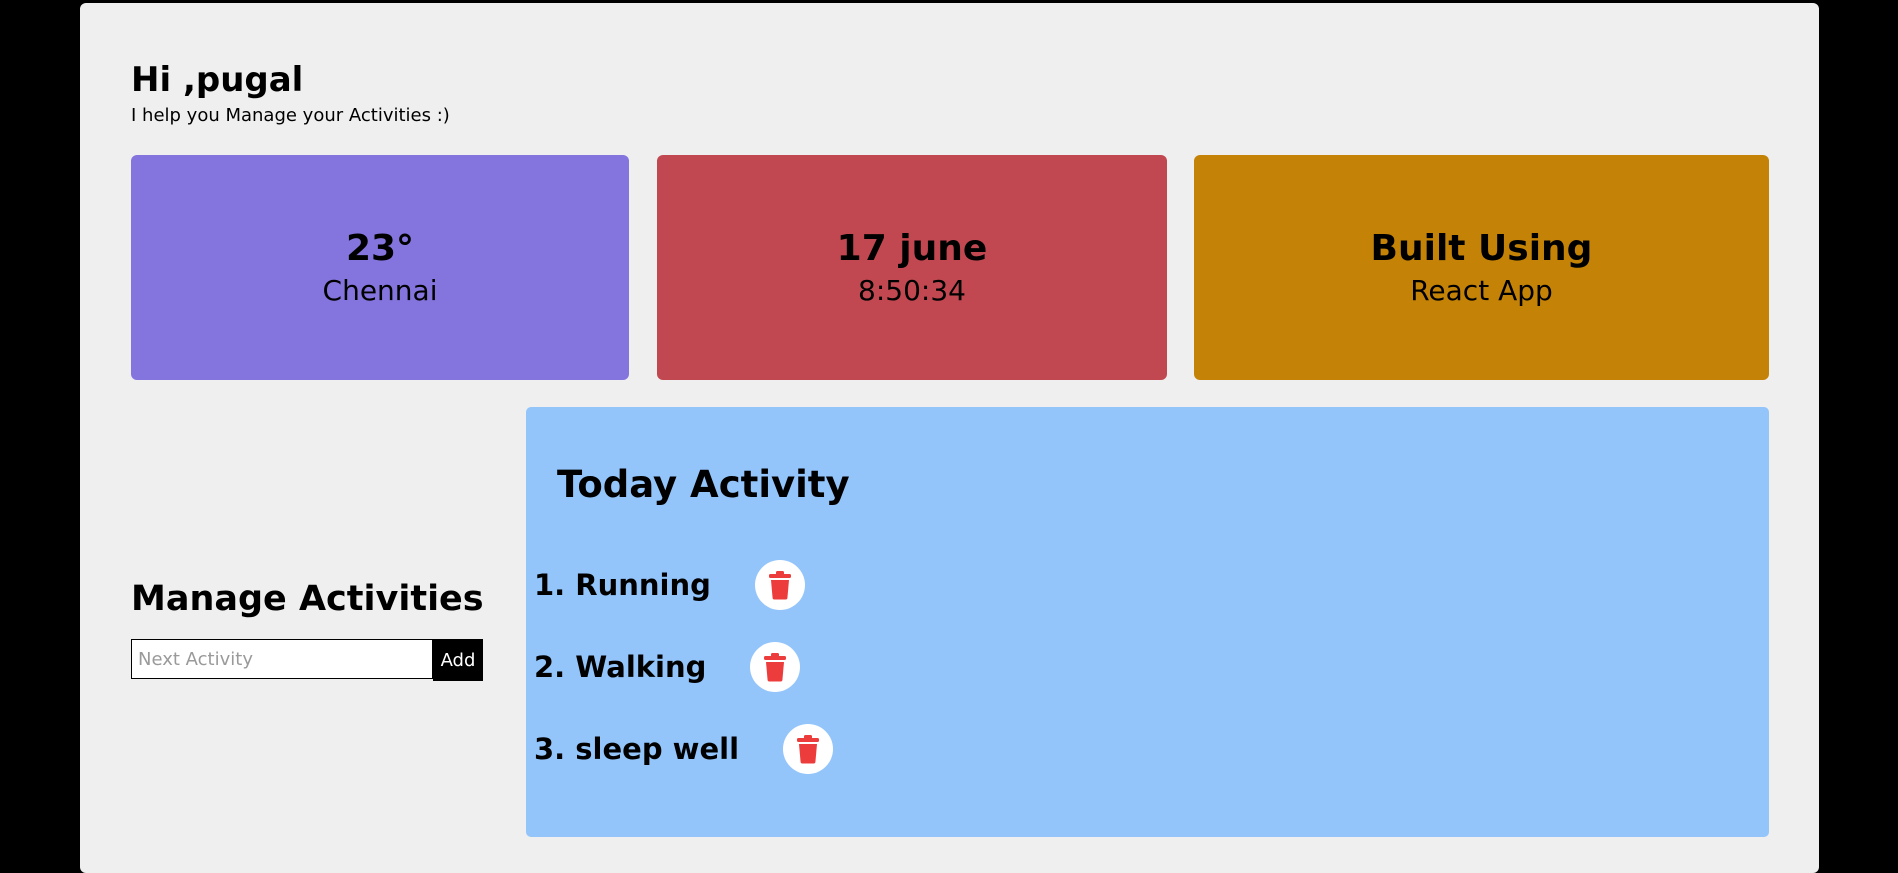 This screenshot has height=873, width=1898. Describe the element at coordinates (282, 659) in the screenshot. I see `next-activity-input` at that location.